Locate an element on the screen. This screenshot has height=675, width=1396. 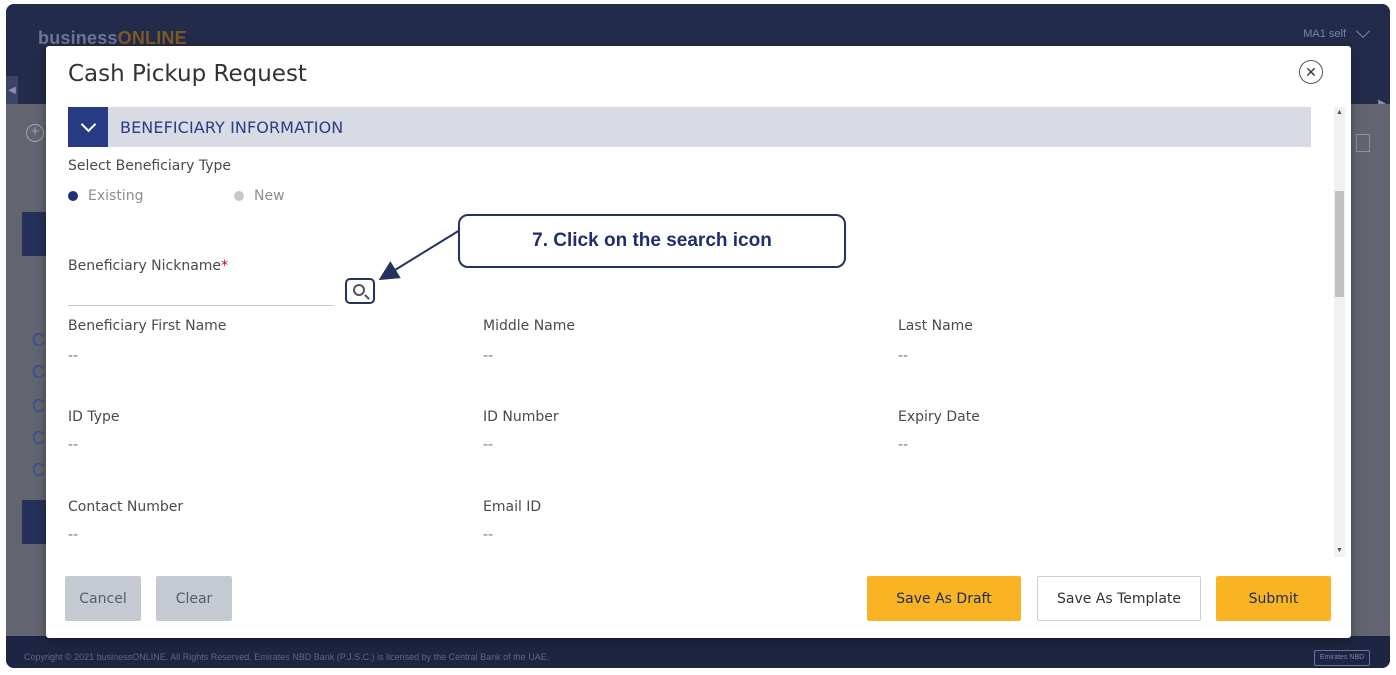
middle-name-label: Middle Name is located at coordinates (529, 326).